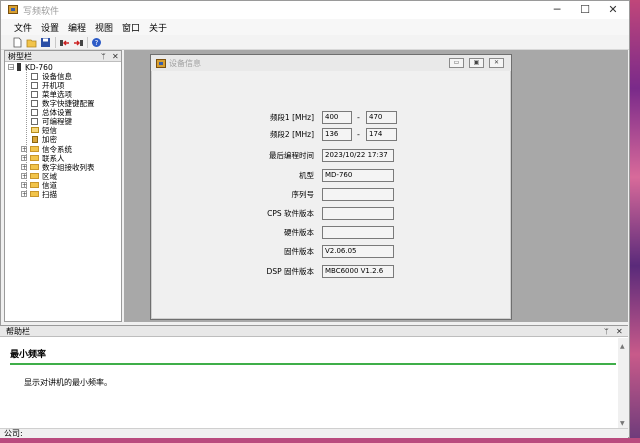  I want to click on scroll-down-icon: ▼, so click(622, 423).